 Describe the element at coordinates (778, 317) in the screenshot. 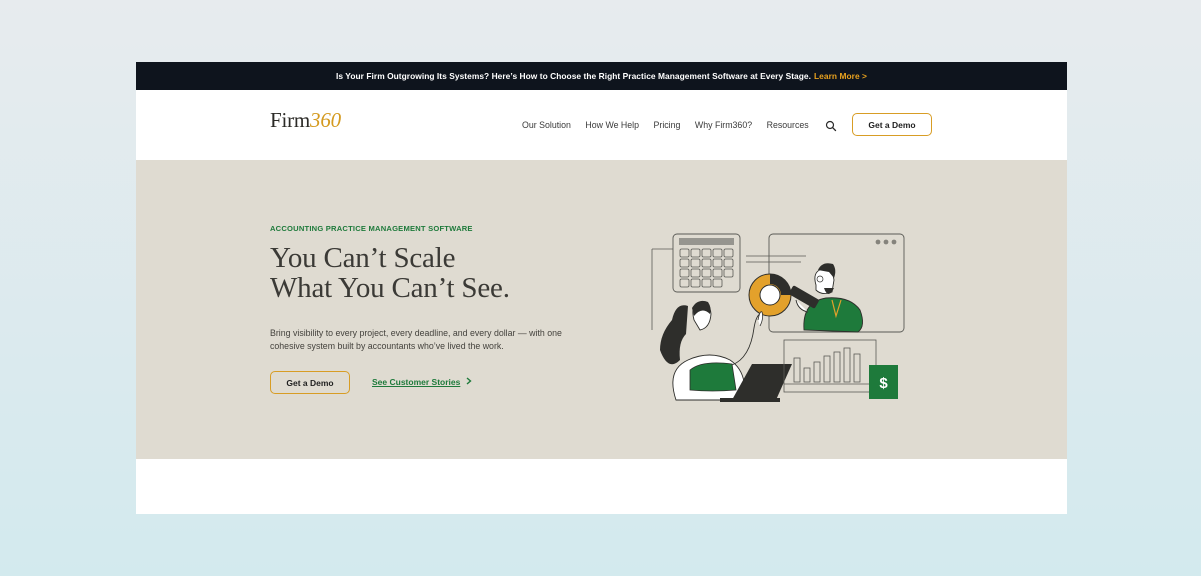

I see `hero-illustration: $` at that location.